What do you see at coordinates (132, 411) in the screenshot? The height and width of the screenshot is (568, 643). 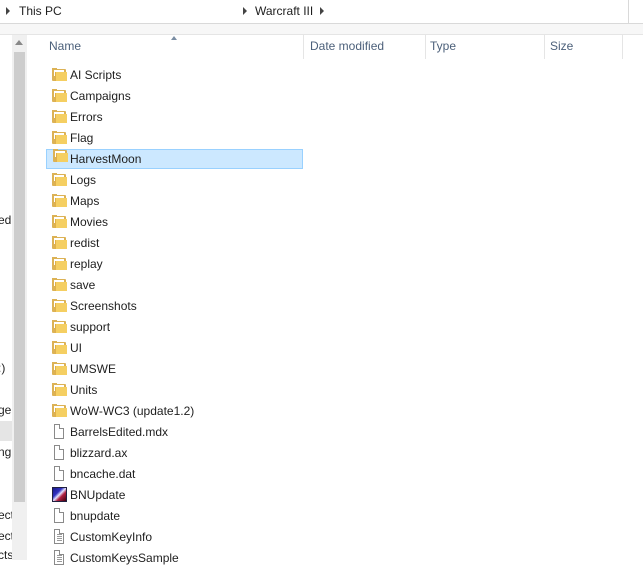 I see `item-name: WoW-WC3 (update1.2)` at bounding box center [132, 411].